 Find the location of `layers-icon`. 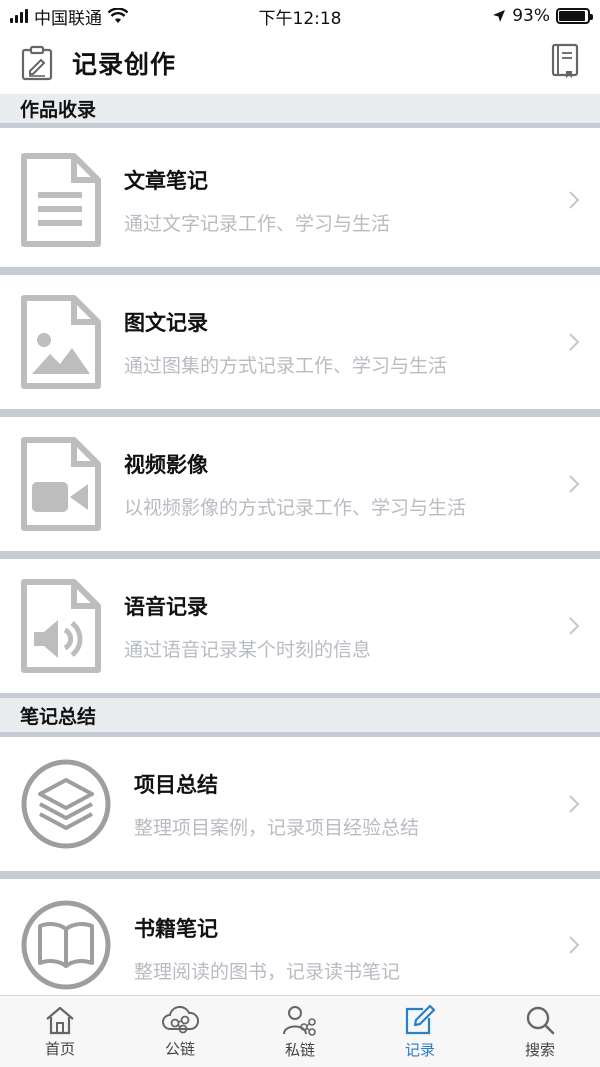

layers-icon is located at coordinates (66, 804).